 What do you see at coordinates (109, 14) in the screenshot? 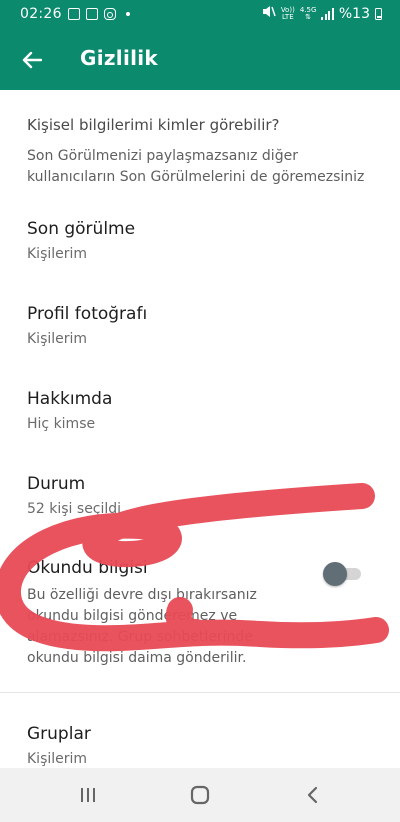
I see `instagram-icon` at bounding box center [109, 14].